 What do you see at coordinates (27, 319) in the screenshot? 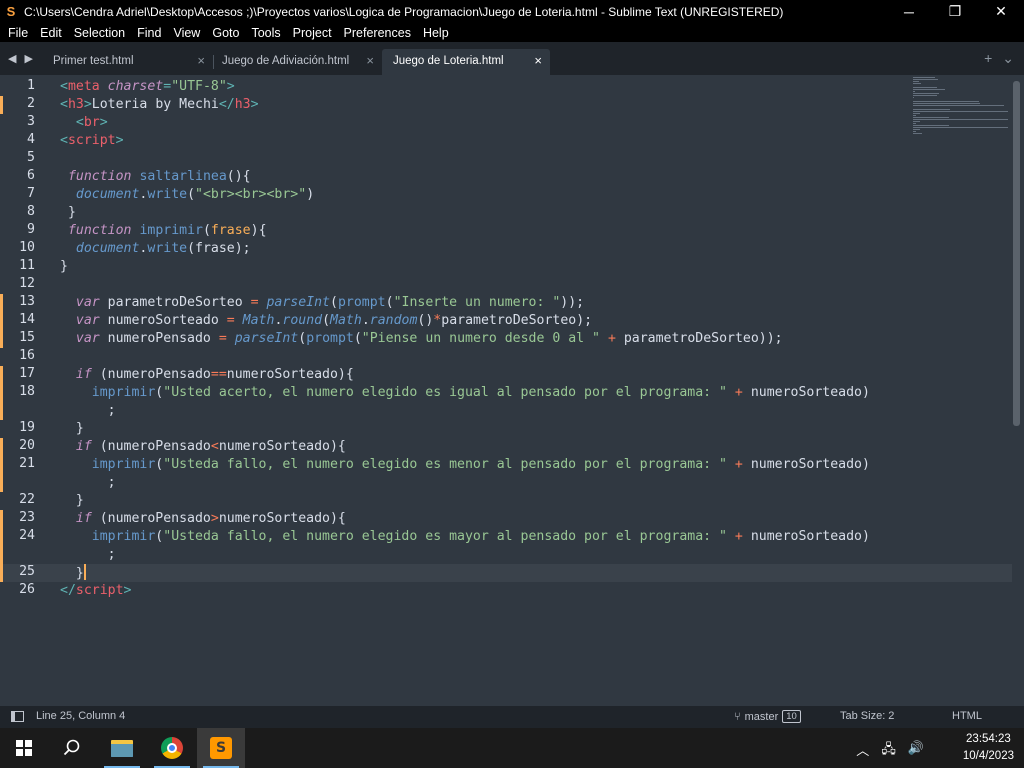
I see `line-number: 14` at bounding box center [27, 319].